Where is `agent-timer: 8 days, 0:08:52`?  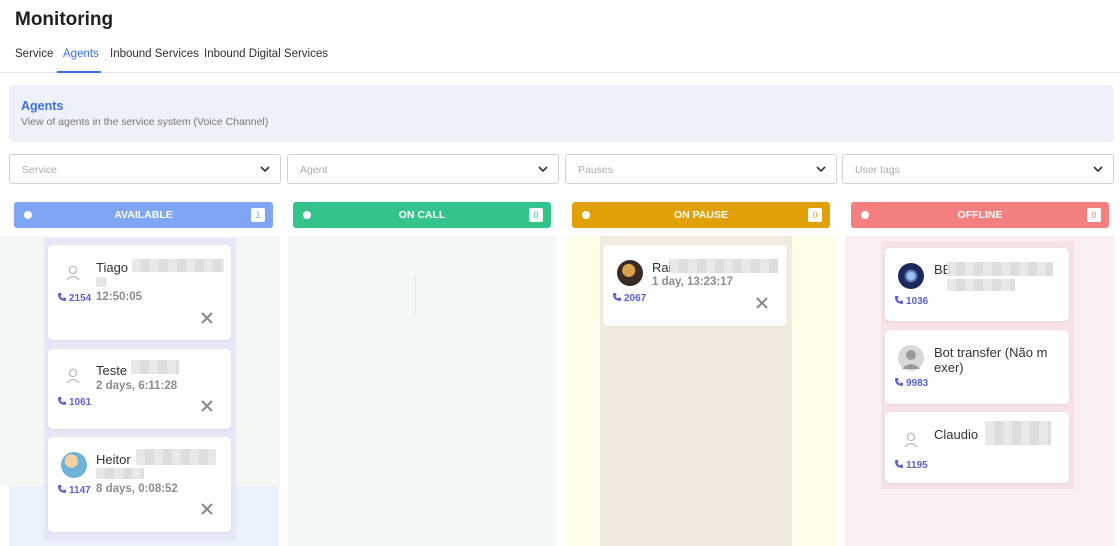 agent-timer: 8 days, 0:08:52 is located at coordinates (137, 489).